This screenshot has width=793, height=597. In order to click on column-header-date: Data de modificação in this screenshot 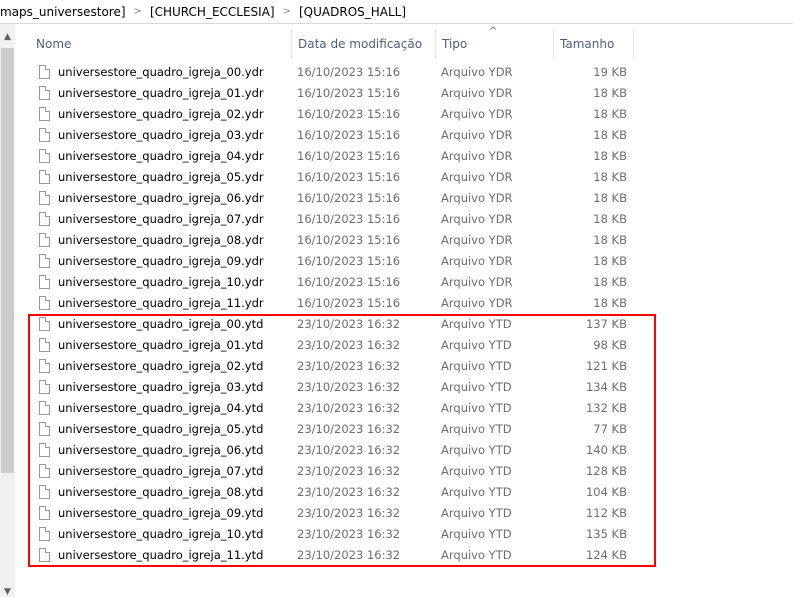, I will do `click(364, 44)`.